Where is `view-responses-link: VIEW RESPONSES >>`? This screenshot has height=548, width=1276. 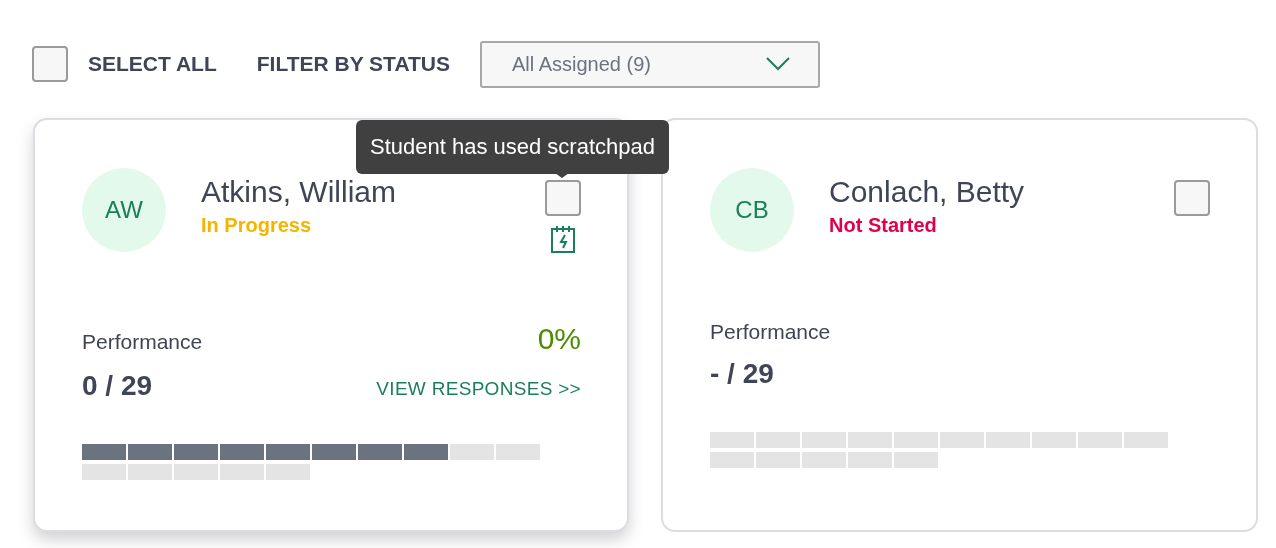
view-responses-link: VIEW RESPONSES >> is located at coordinates (478, 389).